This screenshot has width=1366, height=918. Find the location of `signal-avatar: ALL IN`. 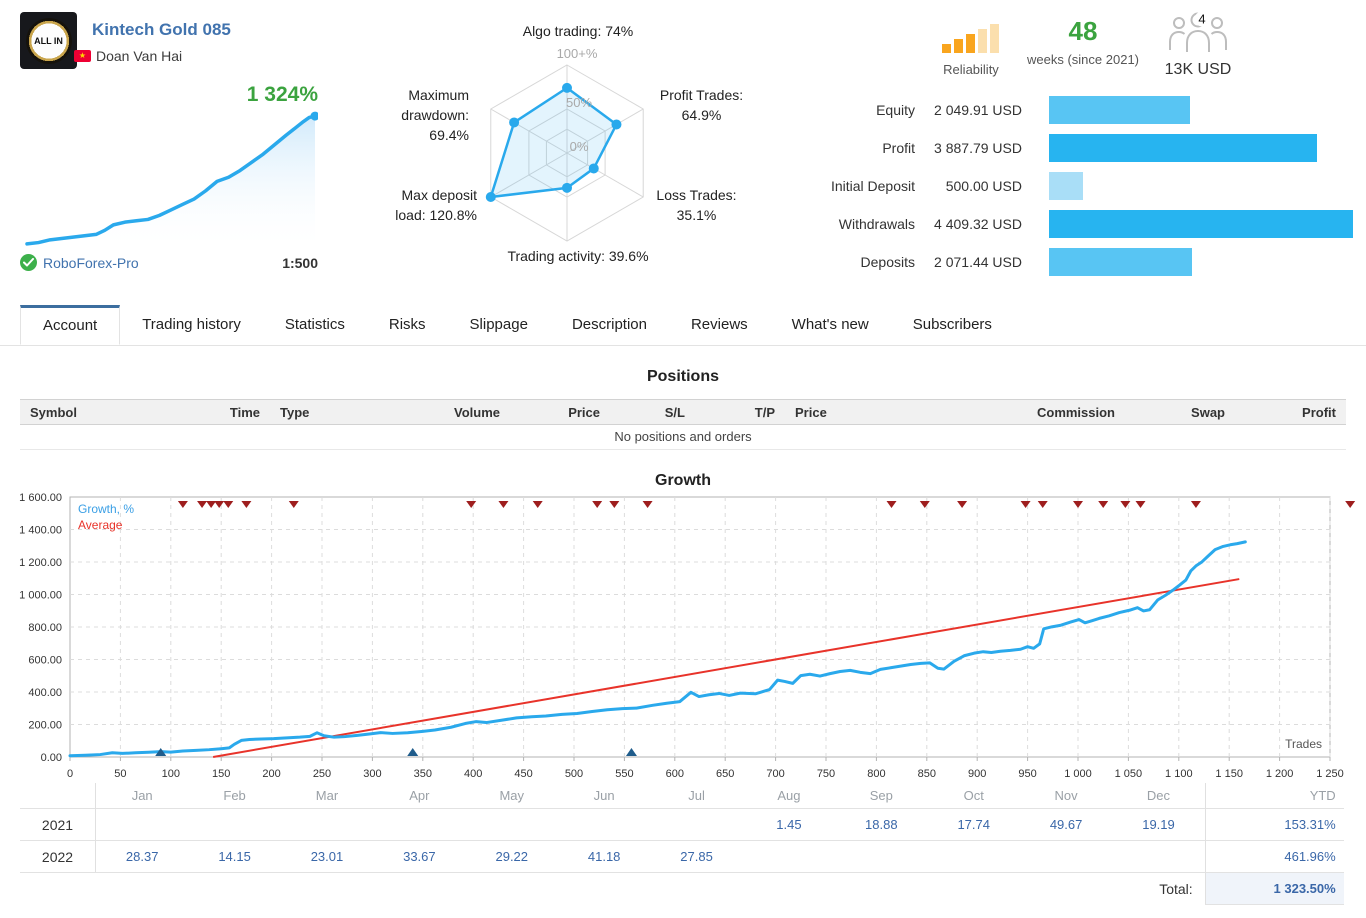

signal-avatar: ALL IN is located at coordinates (48, 40).